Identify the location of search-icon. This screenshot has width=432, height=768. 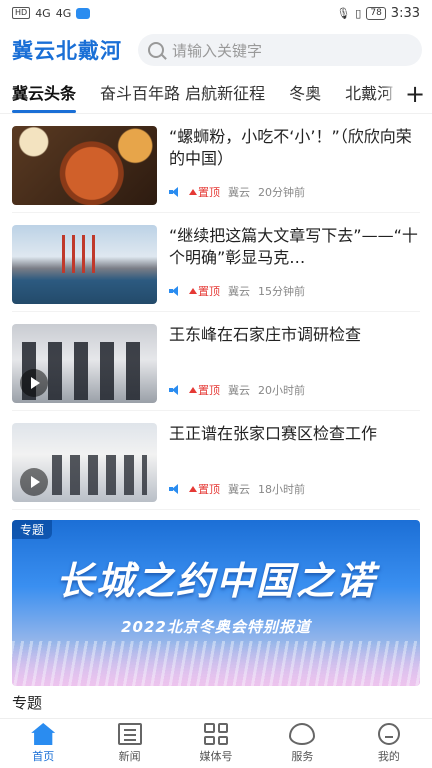
(156, 50).